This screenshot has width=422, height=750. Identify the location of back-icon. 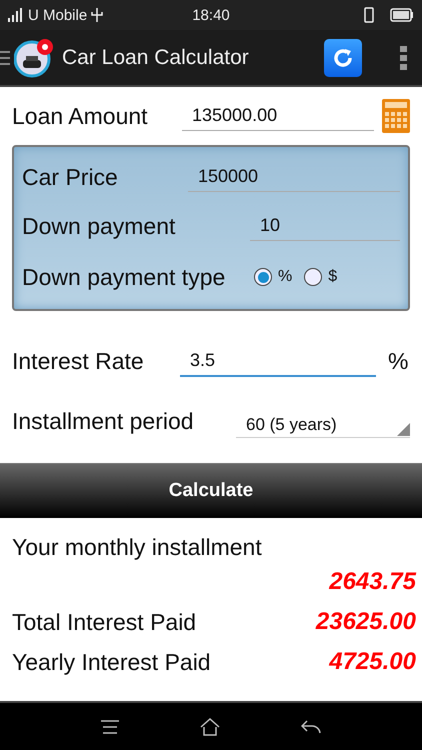
(311, 727).